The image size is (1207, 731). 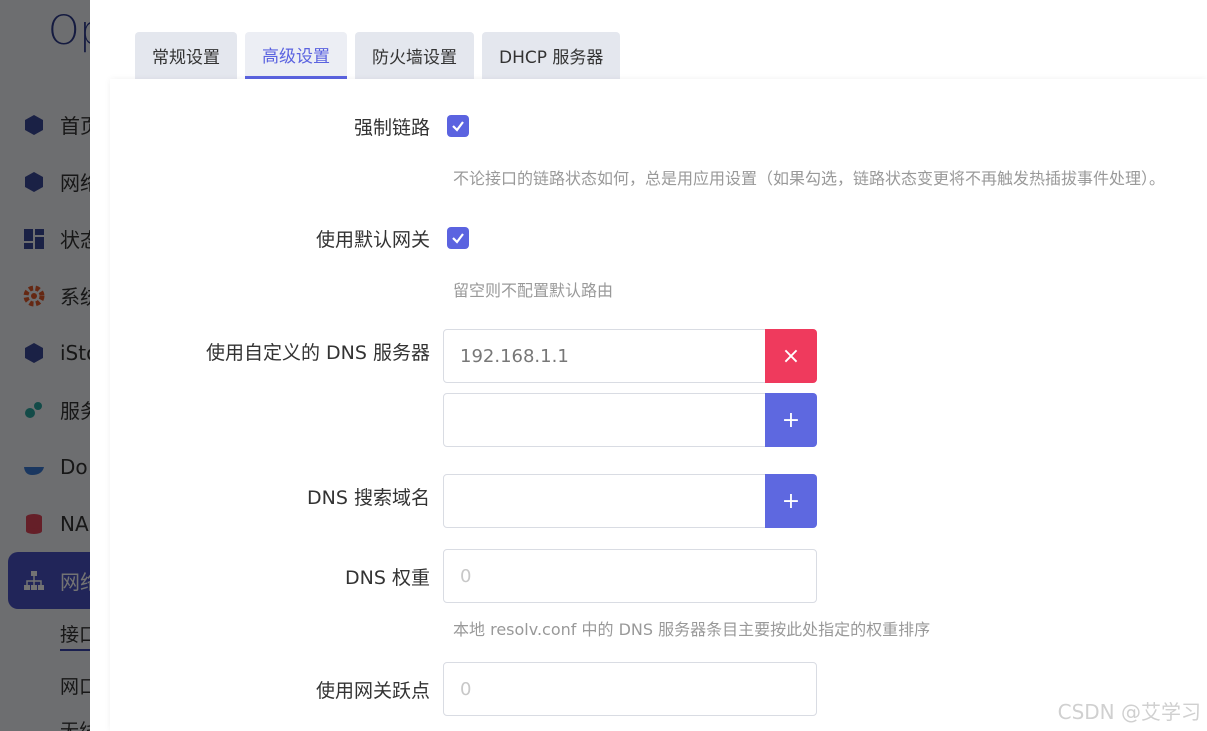 What do you see at coordinates (630, 689) in the screenshot?
I see `gateway-metric-input: 0` at bounding box center [630, 689].